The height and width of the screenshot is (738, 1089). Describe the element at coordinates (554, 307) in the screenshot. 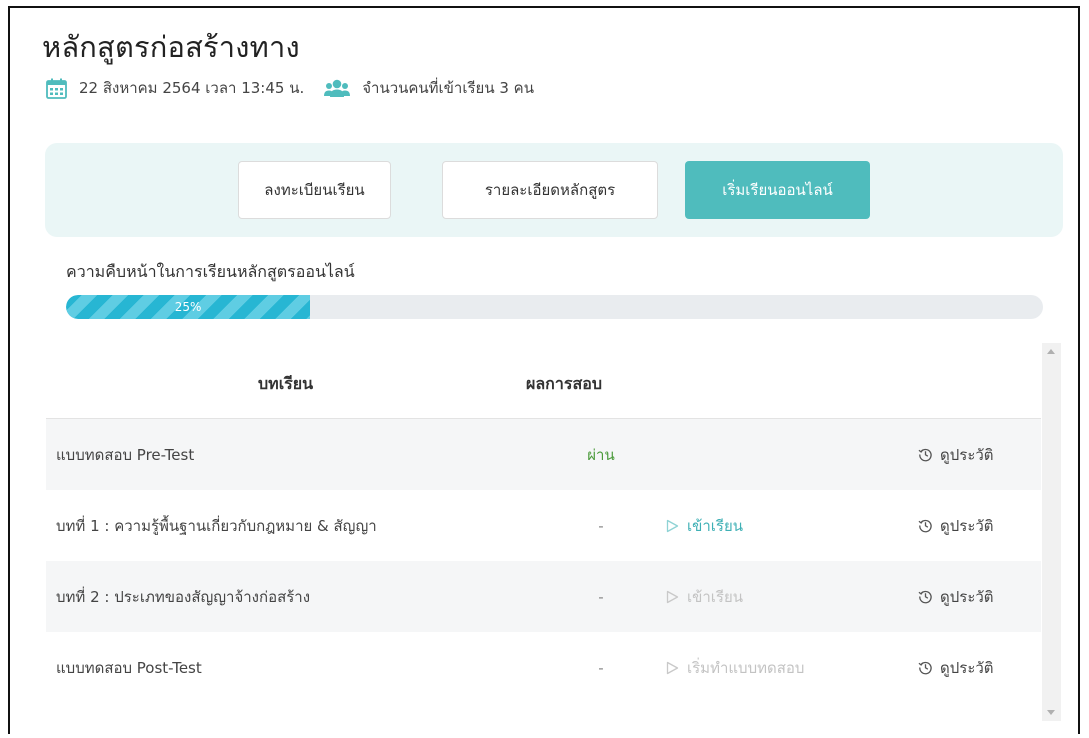

I see `progress-bar: 25%` at that location.